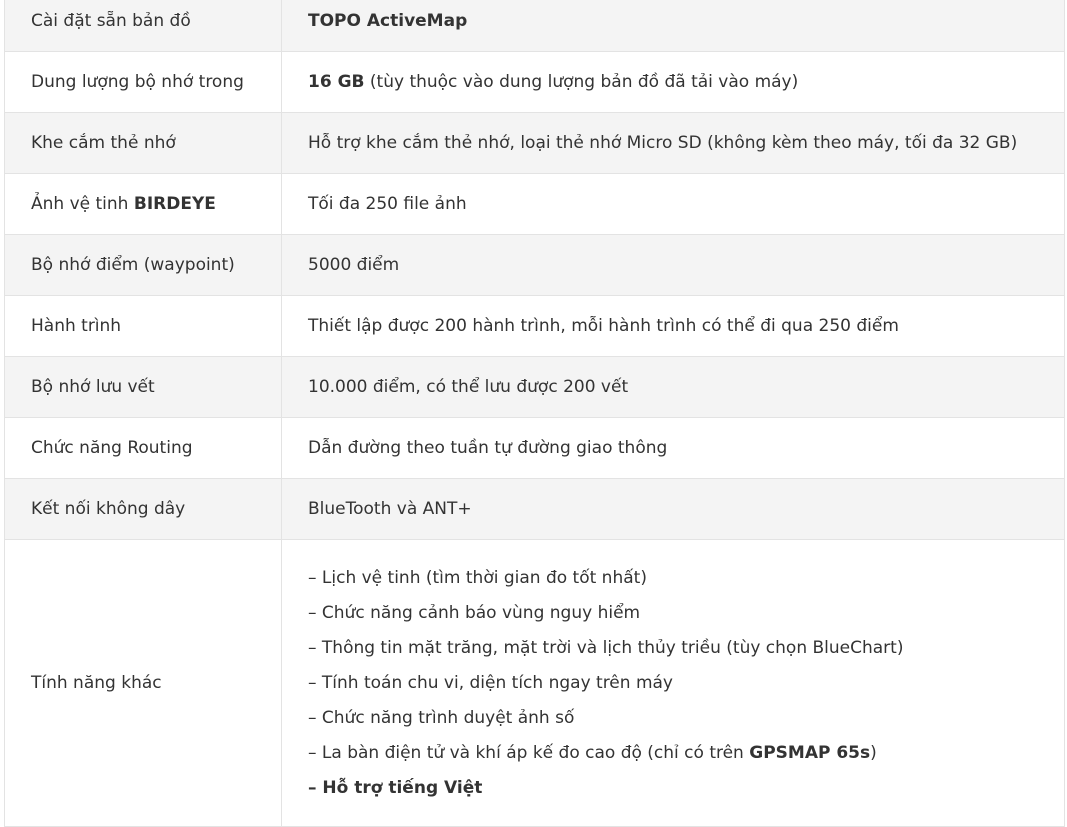 The image size is (1067, 827). What do you see at coordinates (143, 683) in the screenshot?
I see `spec-label: Tính năng khác` at bounding box center [143, 683].